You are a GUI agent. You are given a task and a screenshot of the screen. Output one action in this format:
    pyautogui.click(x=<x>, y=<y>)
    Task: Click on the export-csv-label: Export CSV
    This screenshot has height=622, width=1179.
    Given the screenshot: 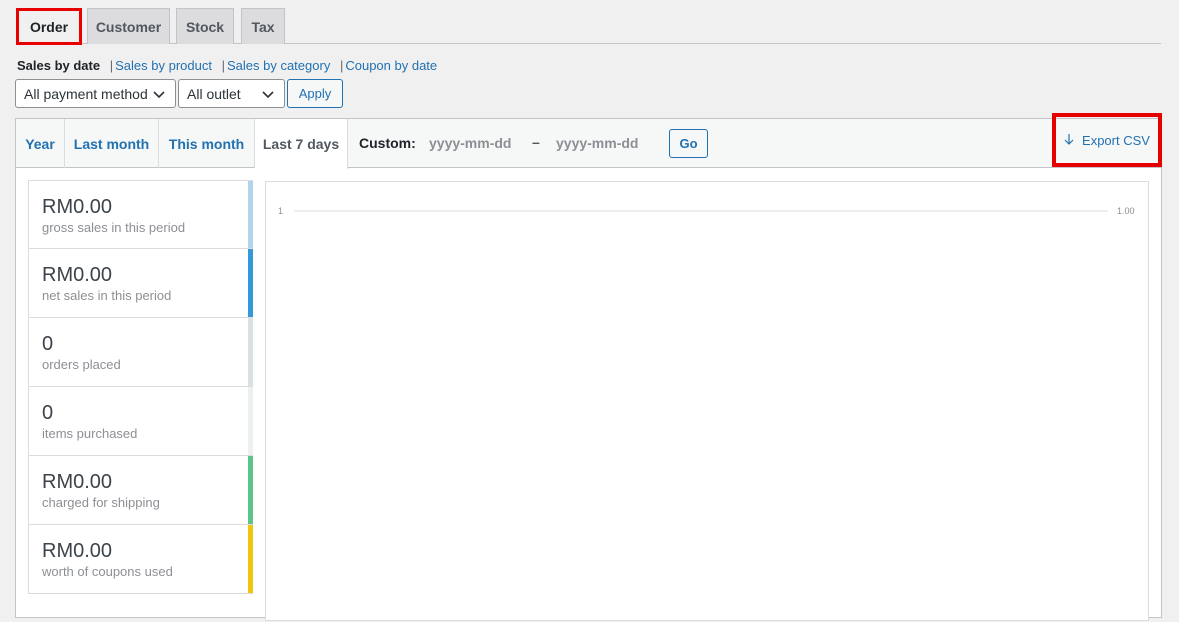 What is the action you would take?
    pyautogui.click(x=1116, y=140)
    